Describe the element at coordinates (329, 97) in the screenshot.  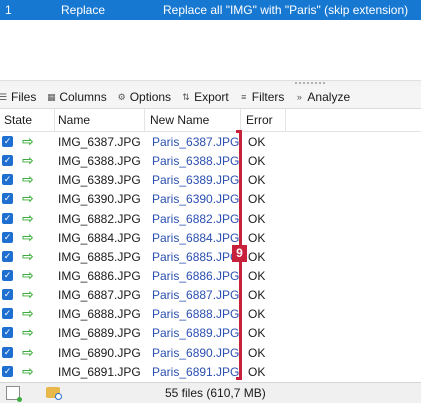
I see `analyze-label: Analyze` at that location.